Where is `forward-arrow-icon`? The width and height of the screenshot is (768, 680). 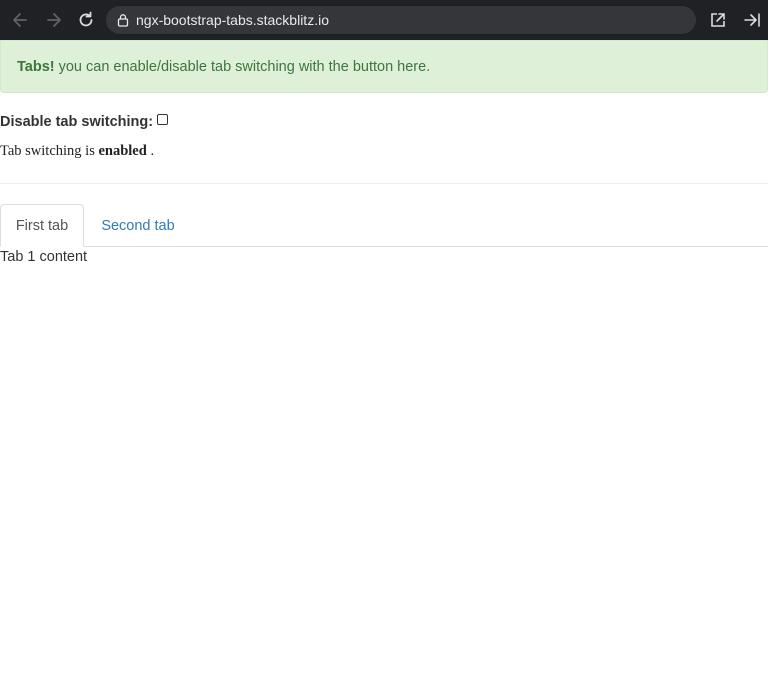
forward-arrow-icon is located at coordinates (54, 20).